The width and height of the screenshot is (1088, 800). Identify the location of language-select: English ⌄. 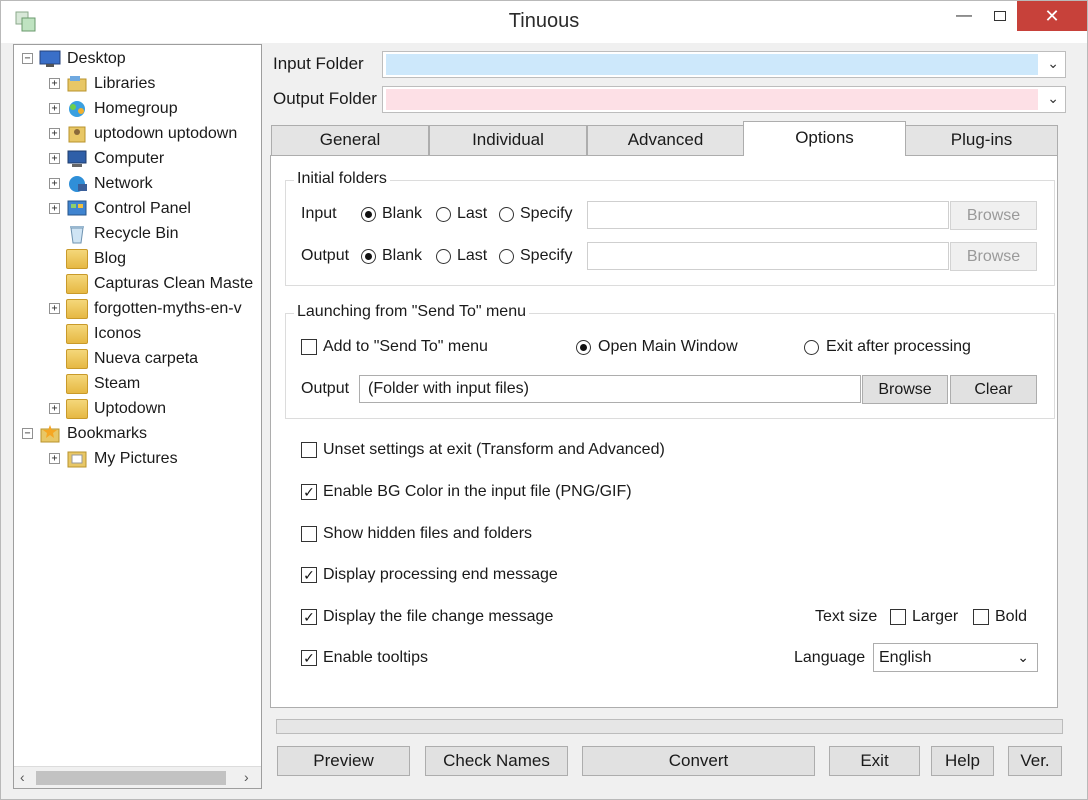
(955, 657).